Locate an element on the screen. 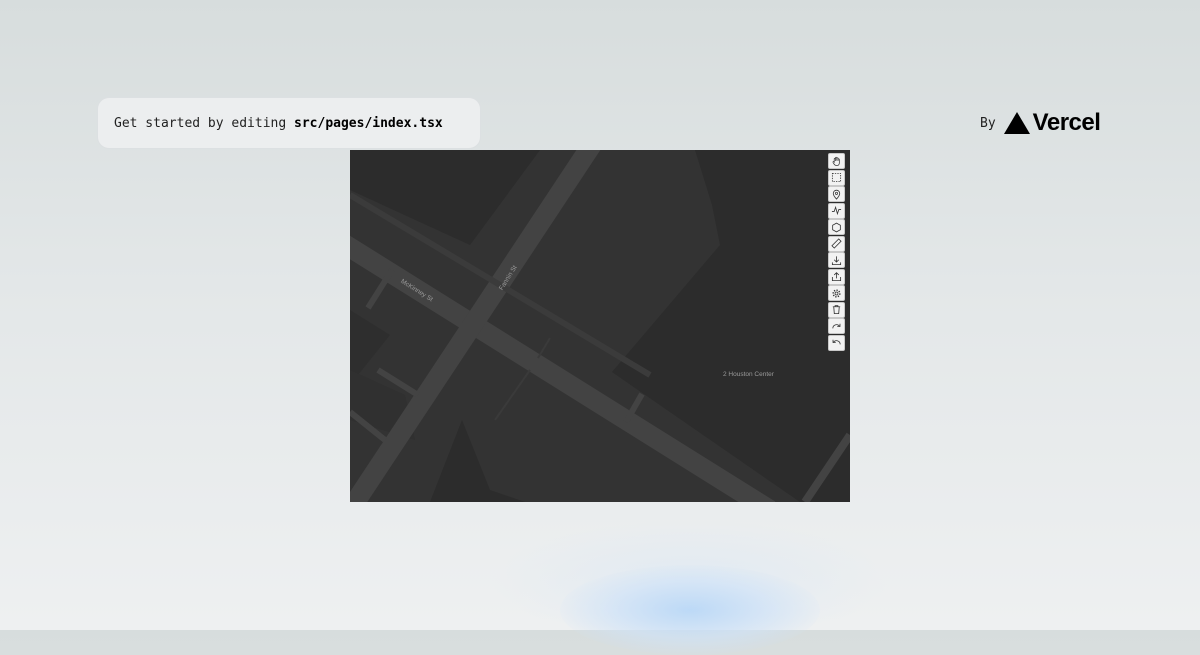 This screenshot has height=655, width=1200. trash-icon is located at coordinates (836, 310).